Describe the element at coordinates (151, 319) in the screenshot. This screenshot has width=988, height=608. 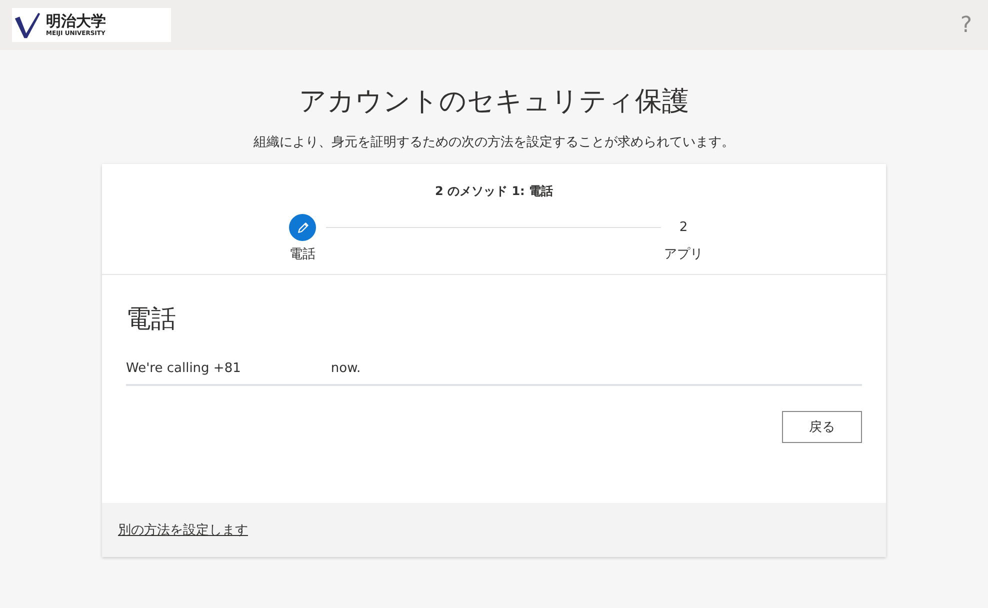
I see `section-title: 電話` at that location.